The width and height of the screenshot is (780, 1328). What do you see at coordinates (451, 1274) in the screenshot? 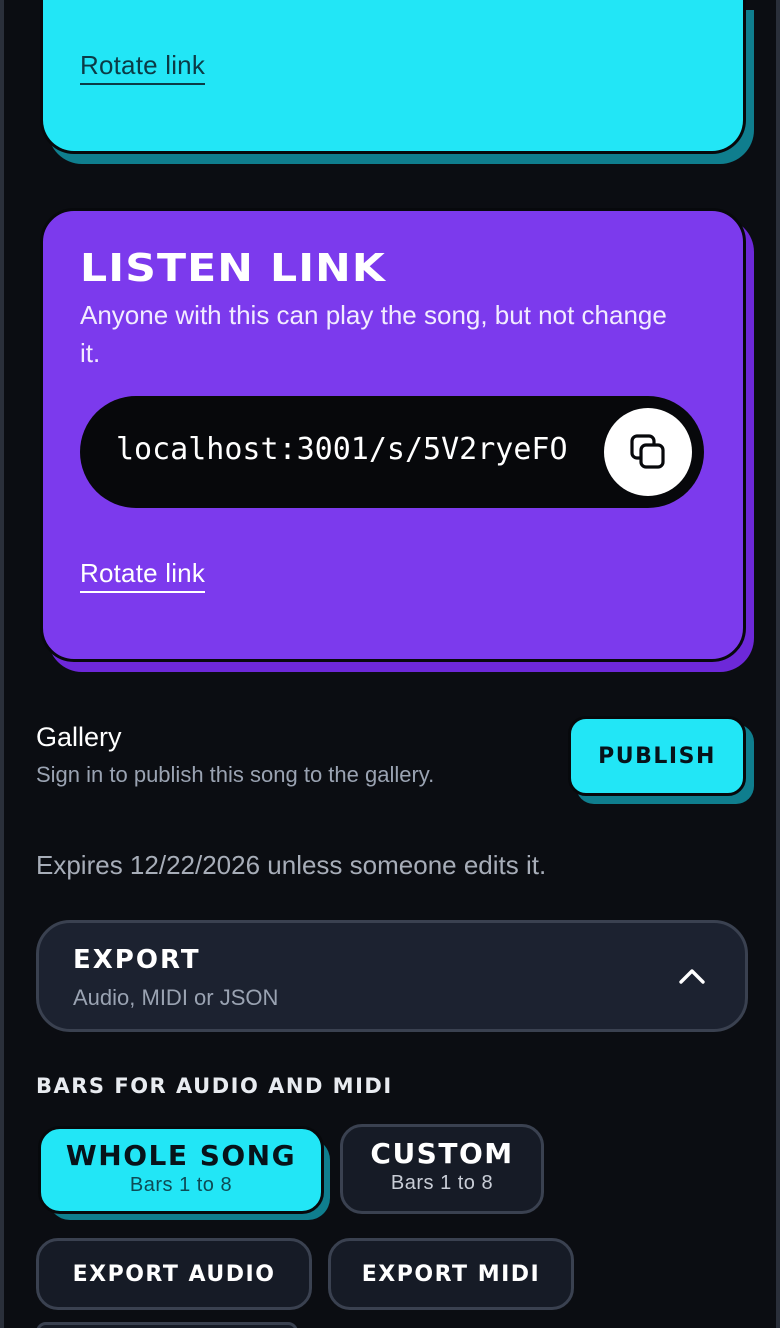
I see `export-midi-button: EXPORT MIDI` at bounding box center [451, 1274].